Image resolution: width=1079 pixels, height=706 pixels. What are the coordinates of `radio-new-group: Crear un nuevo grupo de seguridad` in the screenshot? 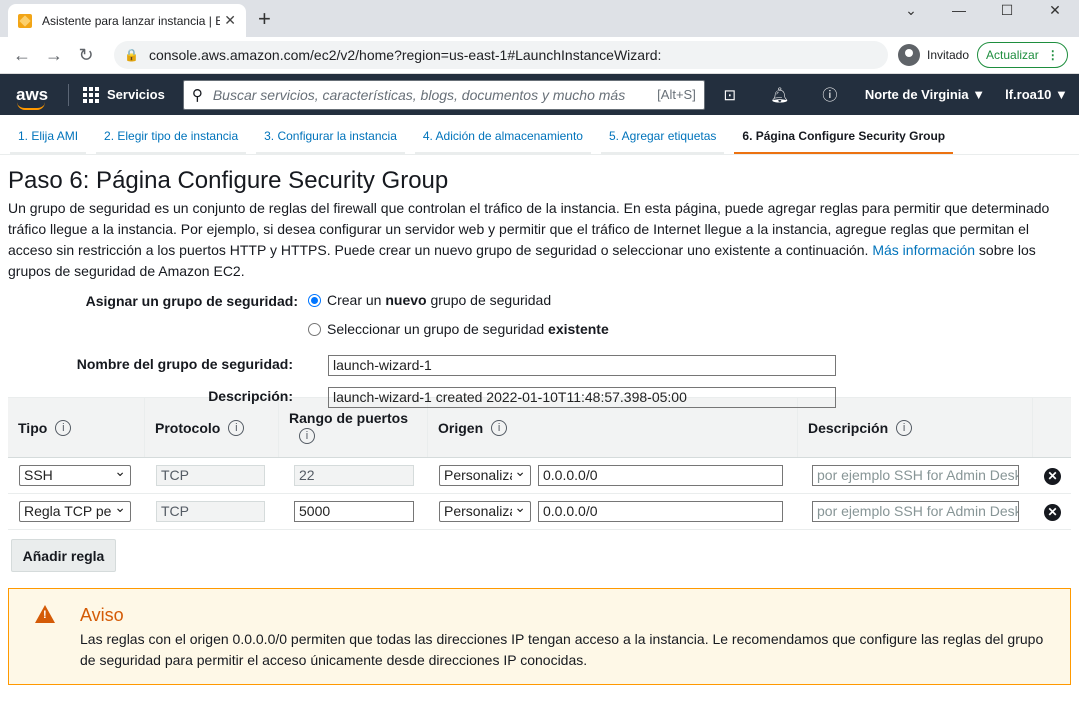 It's located at (429, 300).